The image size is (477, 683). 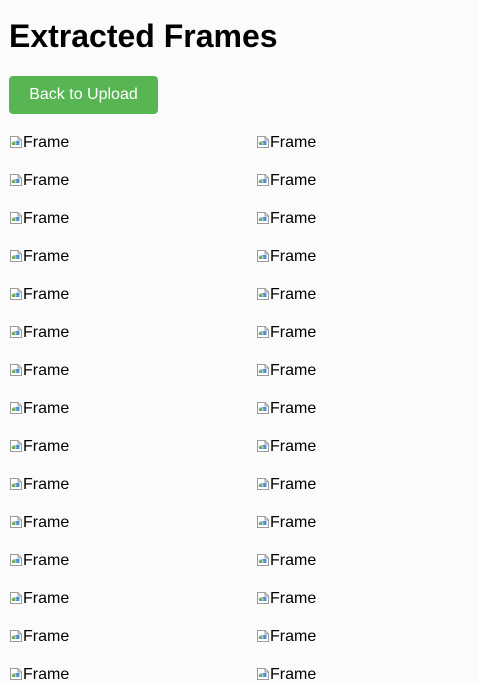 What do you see at coordinates (83, 95) in the screenshot?
I see `back-to-upload-button: Back to Upload` at bounding box center [83, 95].